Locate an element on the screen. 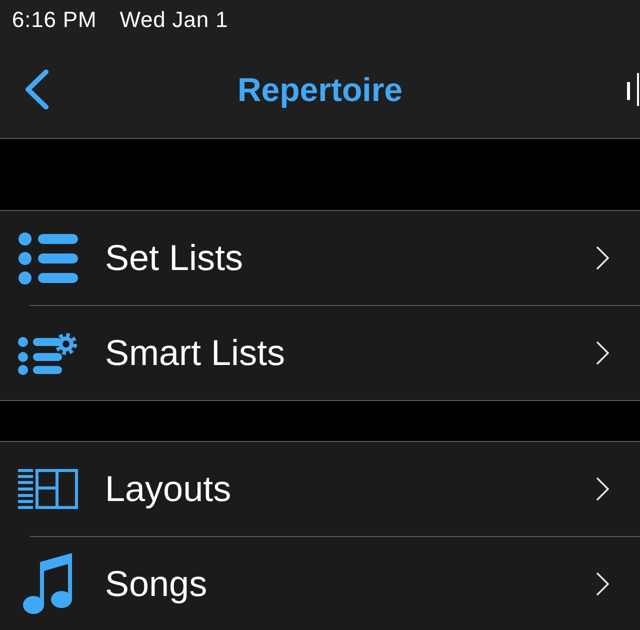 The image size is (640, 630). bulleted-list-icon is located at coordinates (48, 258).